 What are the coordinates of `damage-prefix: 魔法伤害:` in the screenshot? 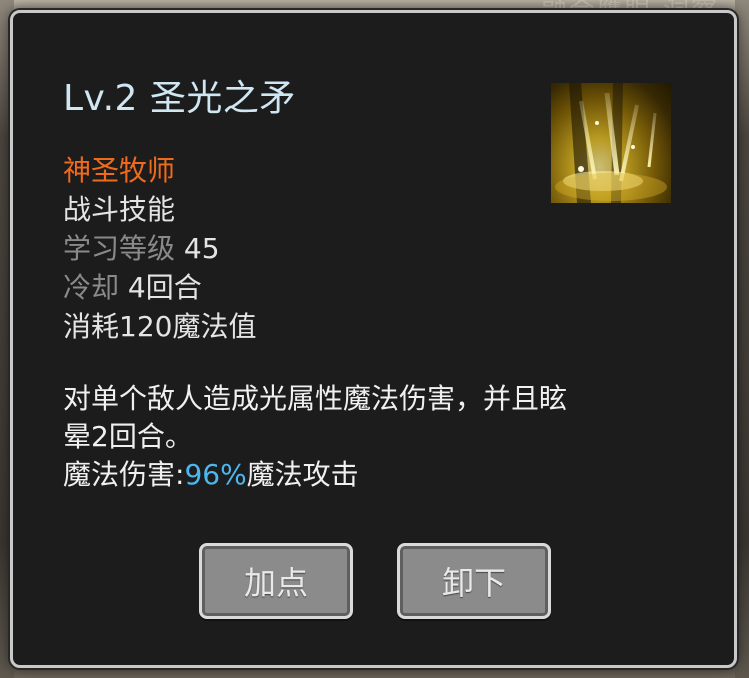 It's located at (124, 474).